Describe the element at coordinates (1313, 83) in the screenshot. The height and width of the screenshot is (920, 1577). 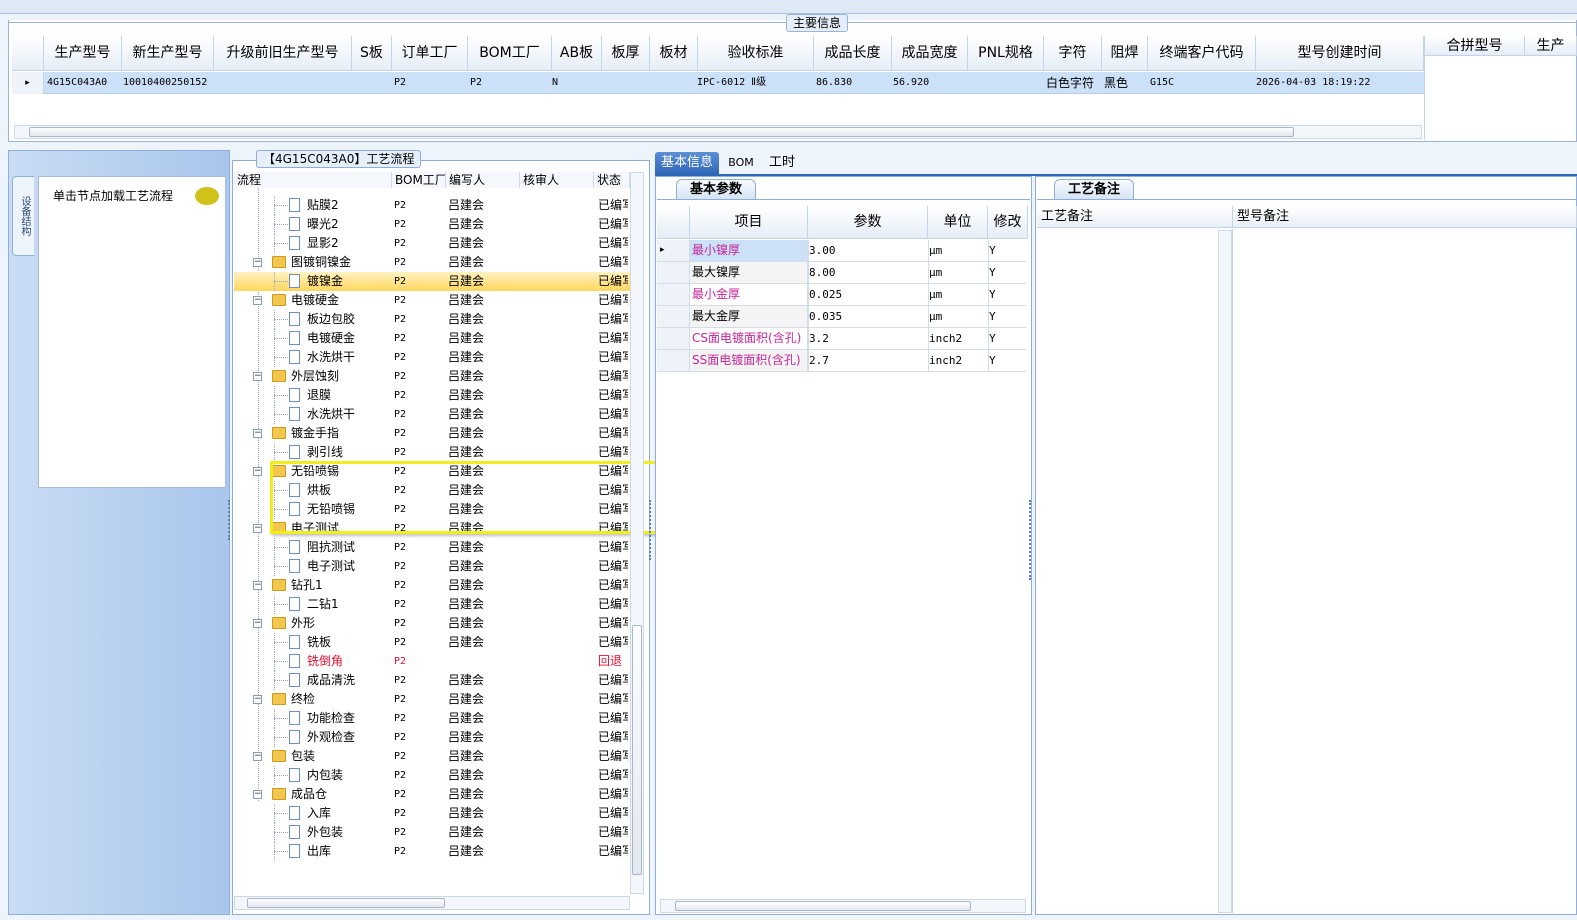
I see `cell-created: 2026-04-03 18:19:22` at that location.